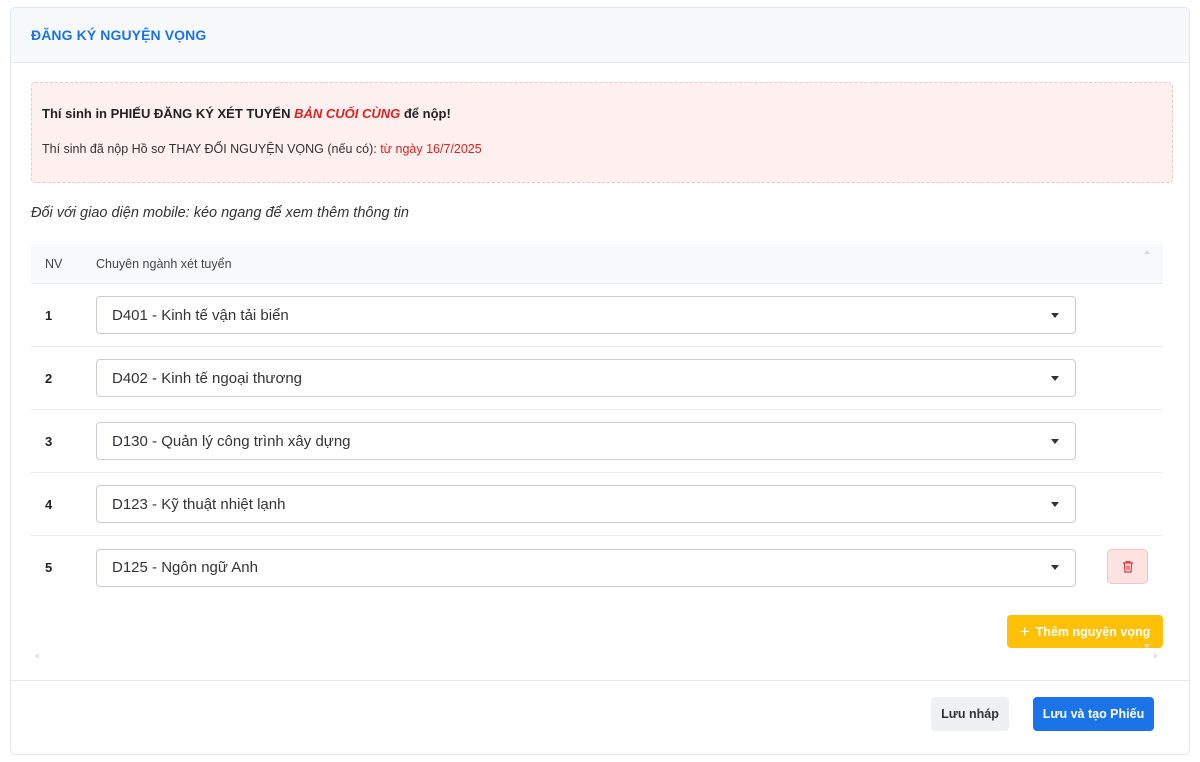 Image resolution: width=1200 pixels, height=762 pixels. Describe the element at coordinates (1024, 631) in the screenshot. I see `plus-icon: +` at that location.